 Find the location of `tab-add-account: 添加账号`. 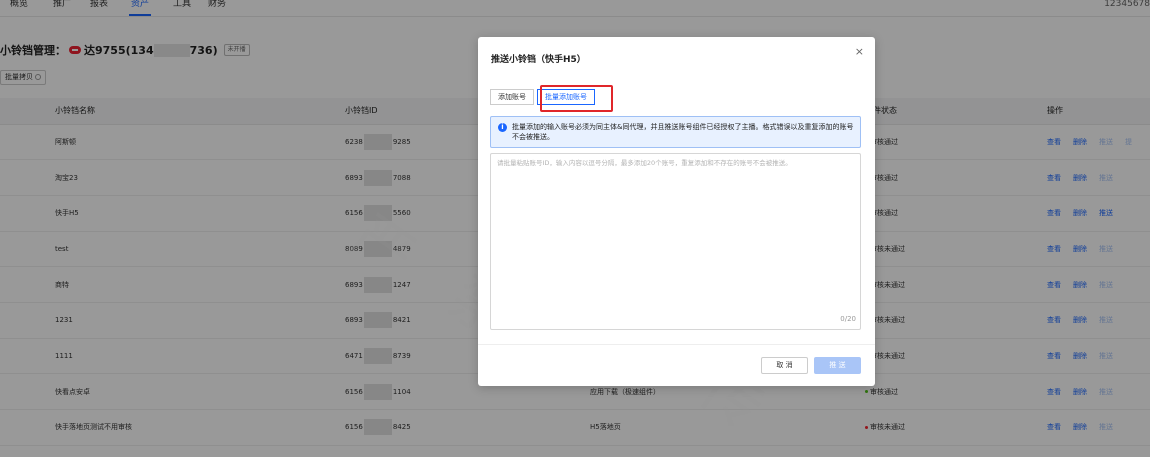

tab-add-account: 添加账号 is located at coordinates (512, 97).